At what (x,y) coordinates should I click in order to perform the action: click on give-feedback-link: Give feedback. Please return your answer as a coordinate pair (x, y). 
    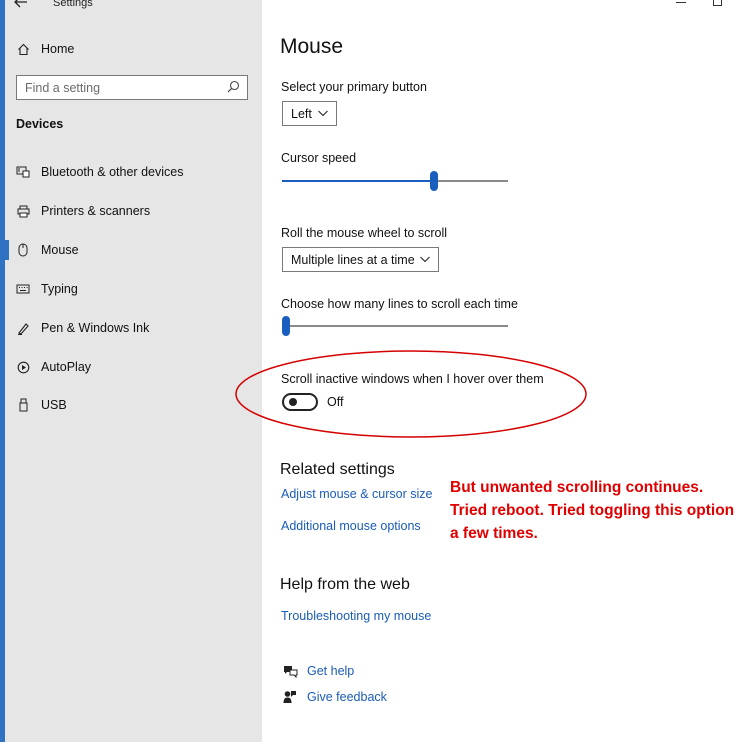
    Looking at the image, I should click on (347, 697).